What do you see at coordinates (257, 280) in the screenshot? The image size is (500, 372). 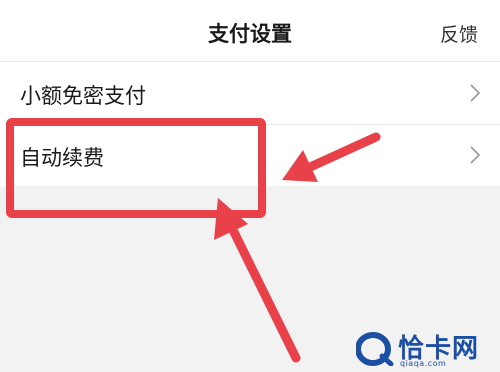 I see `arrow-up-annotation` at bounding box center [257, 280].